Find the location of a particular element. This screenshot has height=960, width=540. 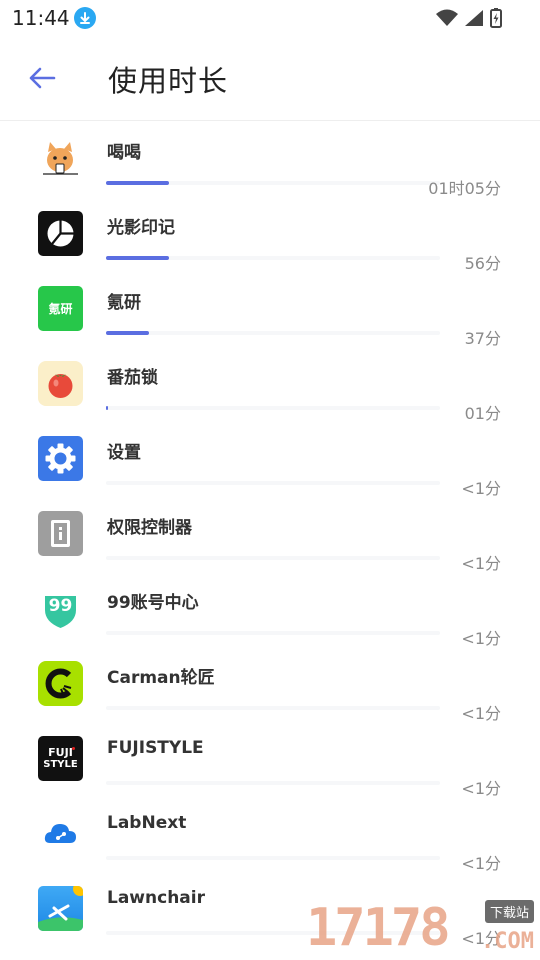

list-item: 99 99账号中心 <1分 is located at coordinates (270, 615).